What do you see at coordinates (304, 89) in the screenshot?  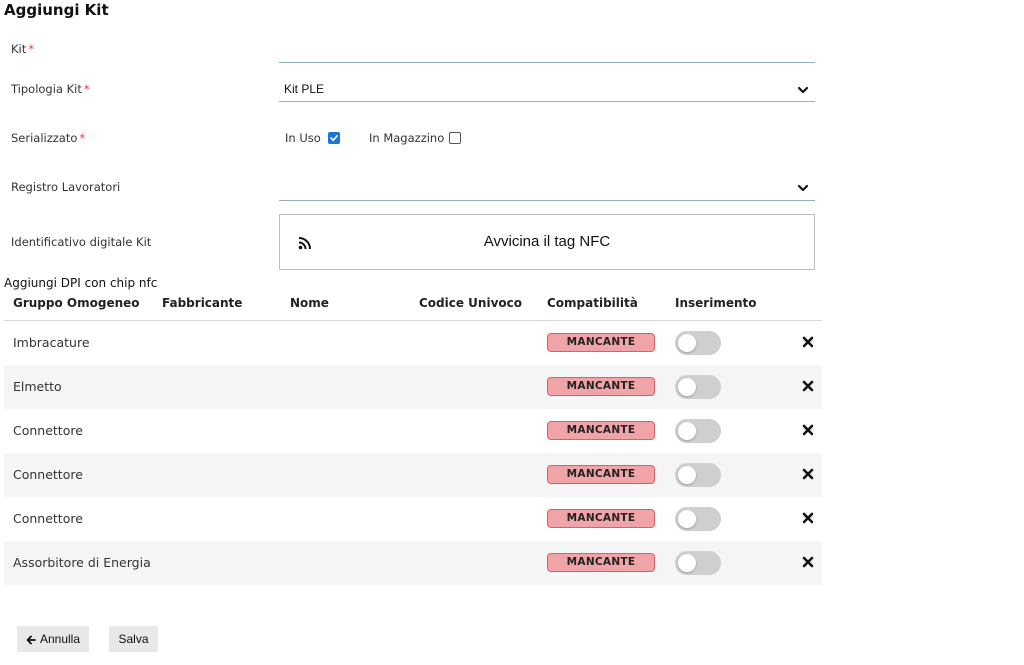 I see `tipologia-select-value: Kit PLE` at bounding box center [304, 89].